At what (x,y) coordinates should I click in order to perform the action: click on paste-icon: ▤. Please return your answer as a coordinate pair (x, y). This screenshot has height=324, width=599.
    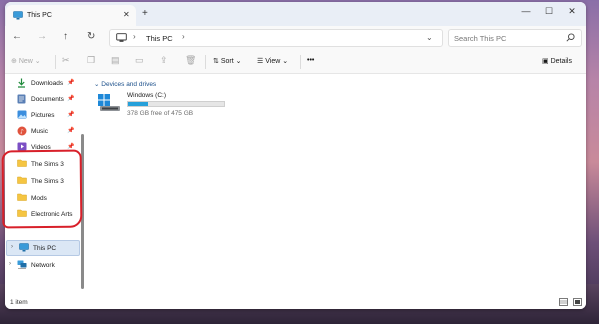
    Looking at the image, I should click on (115, 60).